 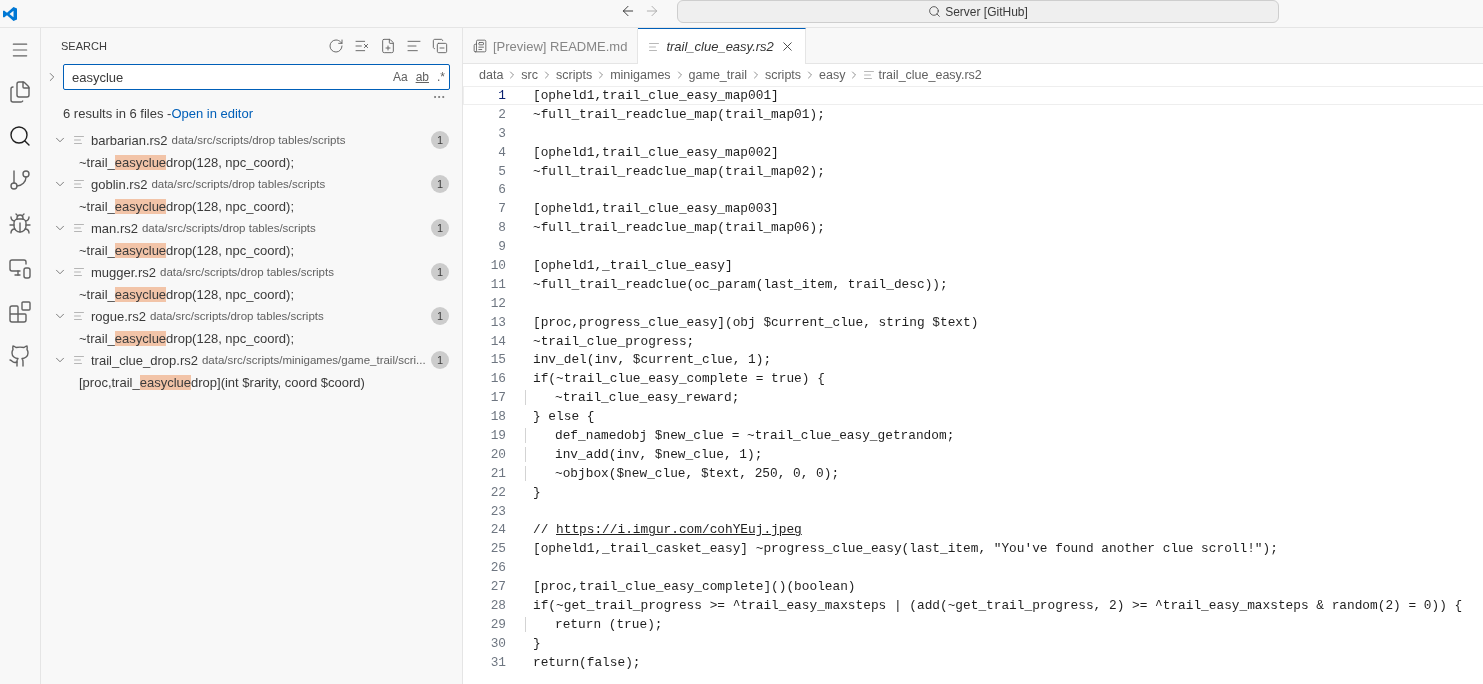 I want to click on new-file-icon, so click(x=388, y=46).